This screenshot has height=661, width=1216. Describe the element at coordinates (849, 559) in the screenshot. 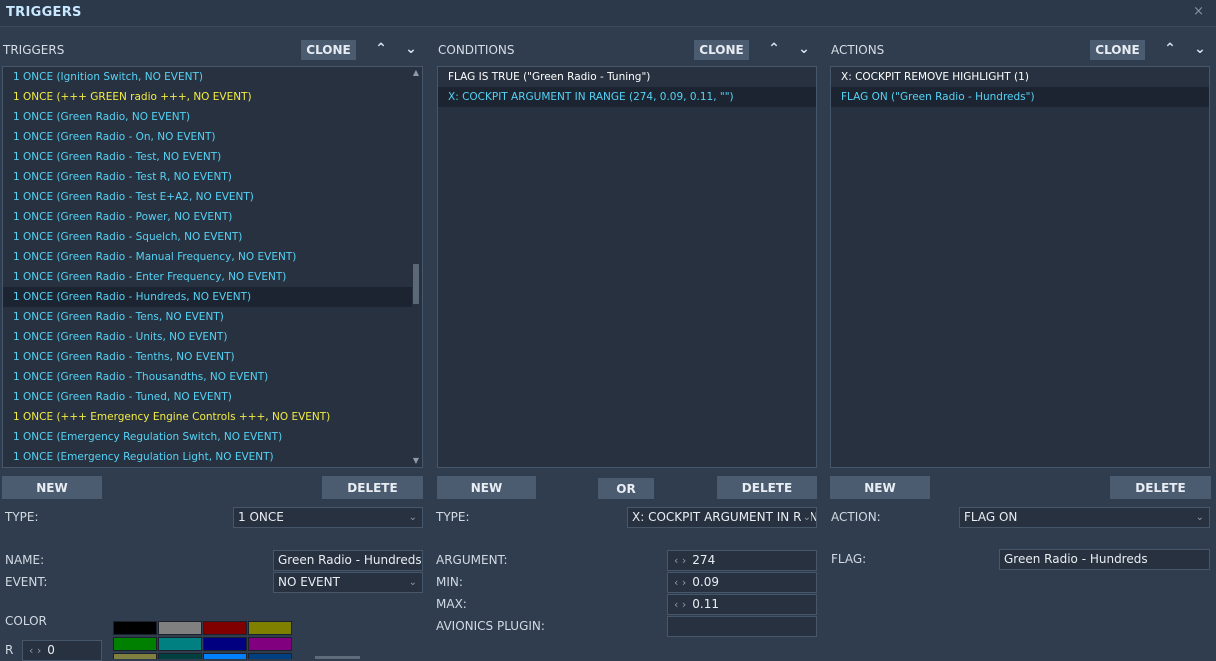

I see `flag-label: FLAG:` at that location.